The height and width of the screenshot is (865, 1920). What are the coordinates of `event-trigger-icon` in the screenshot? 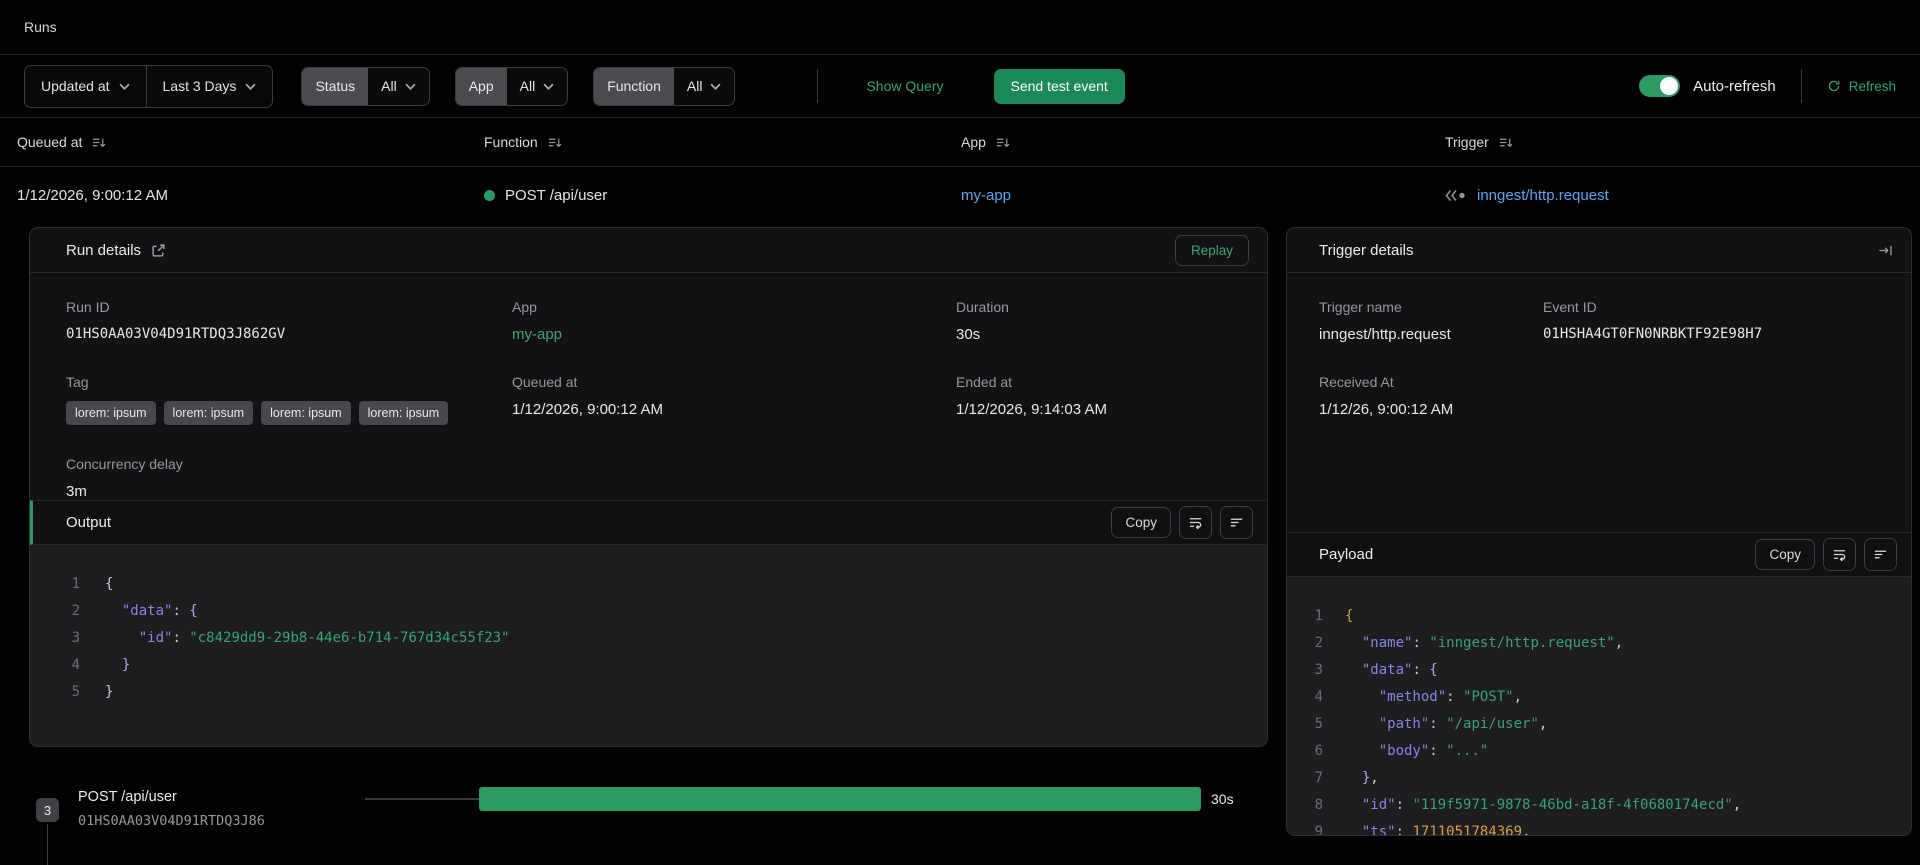 It's located at (1455, 195).